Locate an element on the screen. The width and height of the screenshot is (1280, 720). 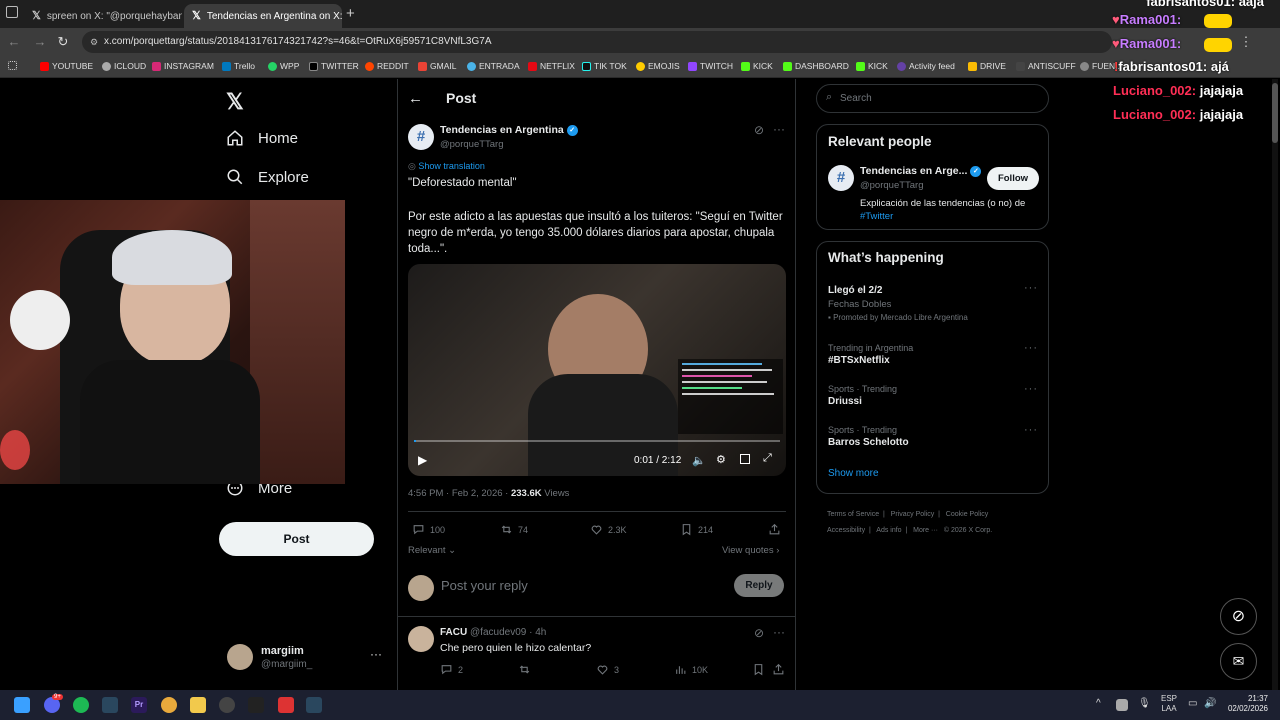
reply-avatar is located at coordinates (421, 639).